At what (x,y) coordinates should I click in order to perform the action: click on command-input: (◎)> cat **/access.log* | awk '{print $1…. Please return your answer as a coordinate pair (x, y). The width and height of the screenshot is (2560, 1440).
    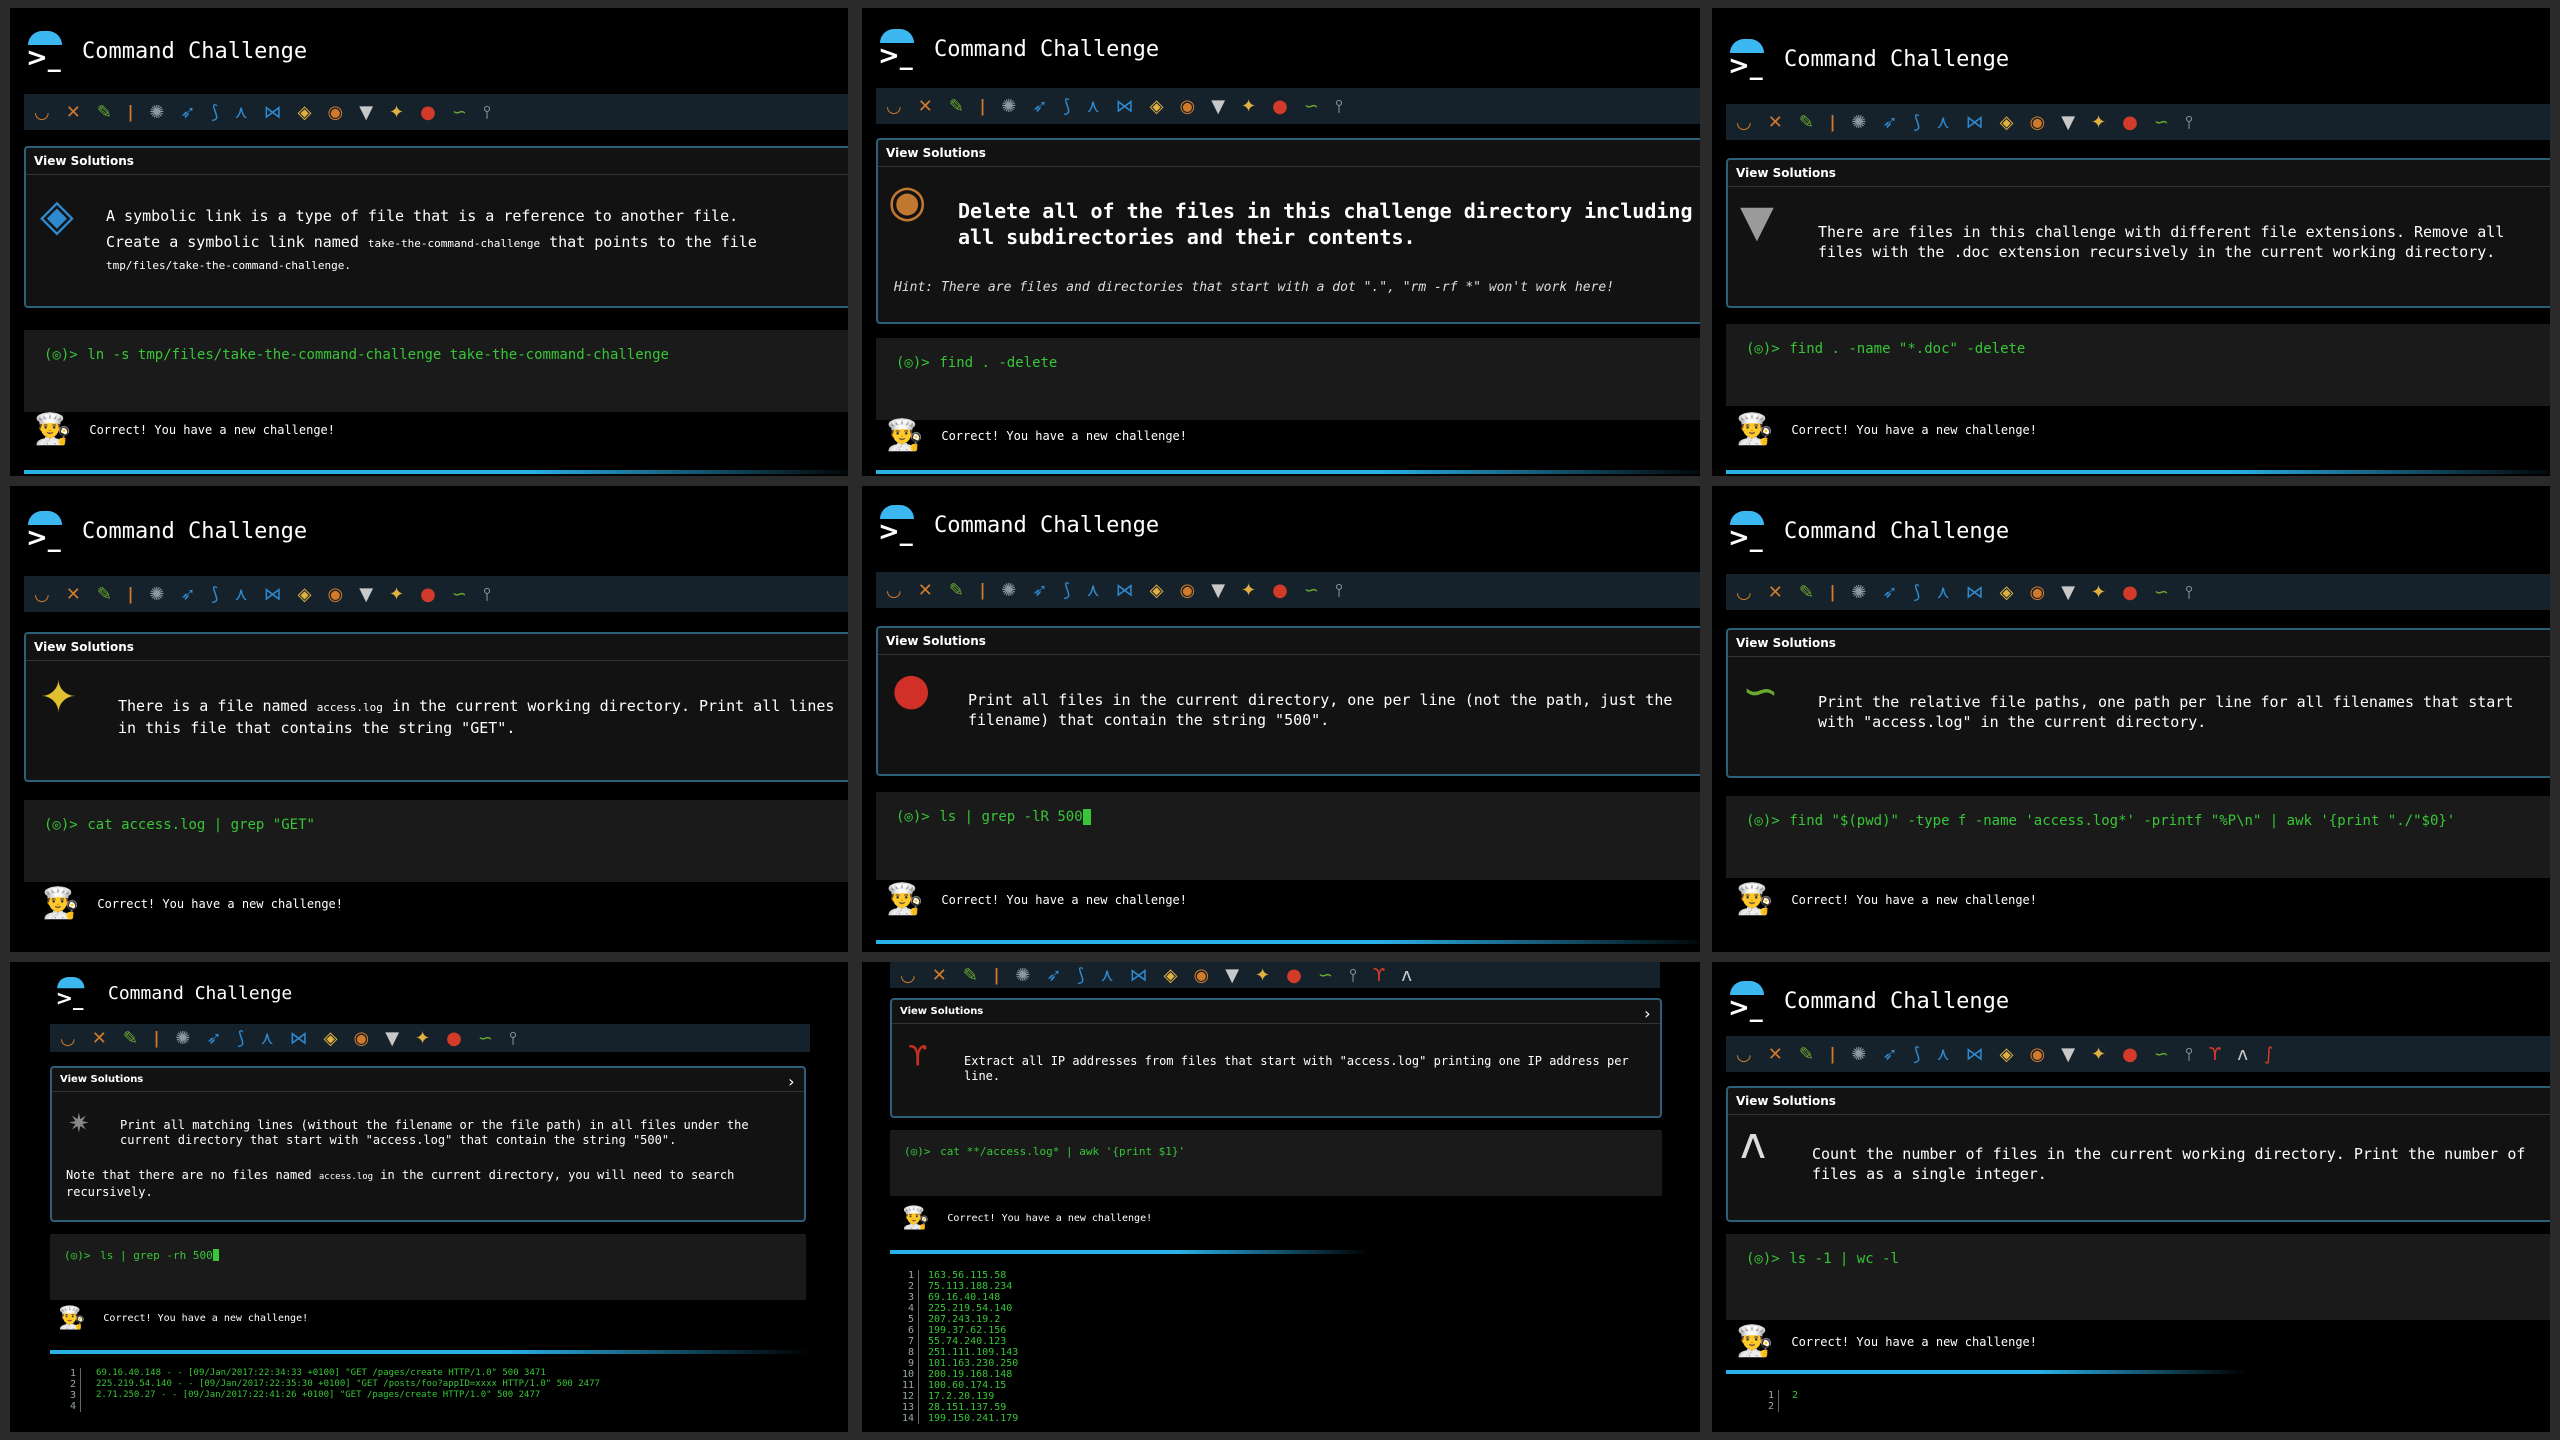
    Looking at the image, I should click on (1276, 1163).